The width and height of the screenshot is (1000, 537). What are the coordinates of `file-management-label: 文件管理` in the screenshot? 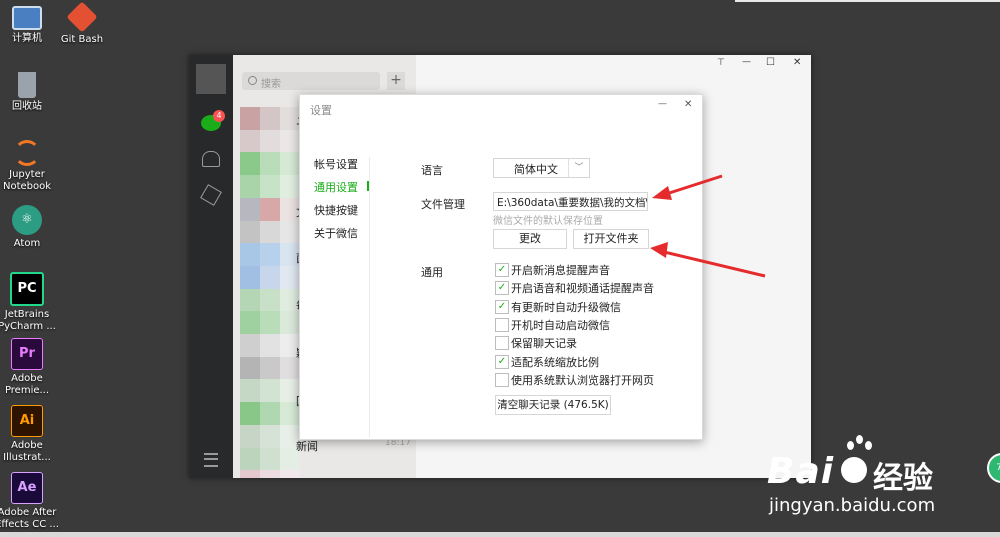 It's located at (443, 204).